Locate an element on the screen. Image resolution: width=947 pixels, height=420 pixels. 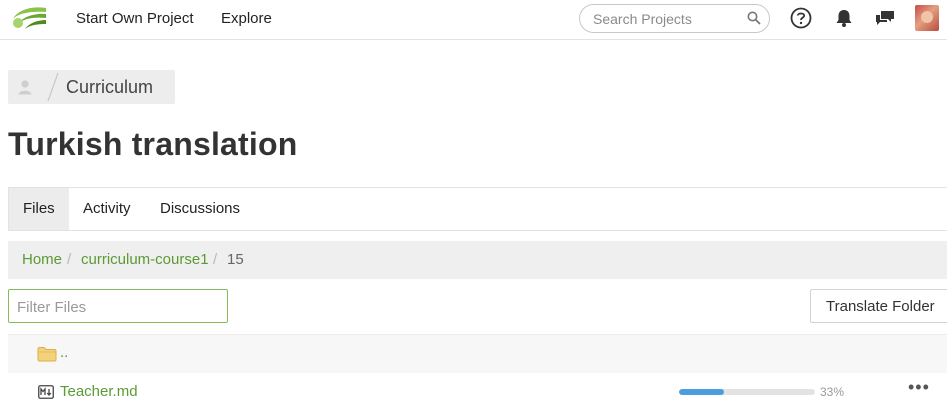
avatar is located at coordinates (927, 18).